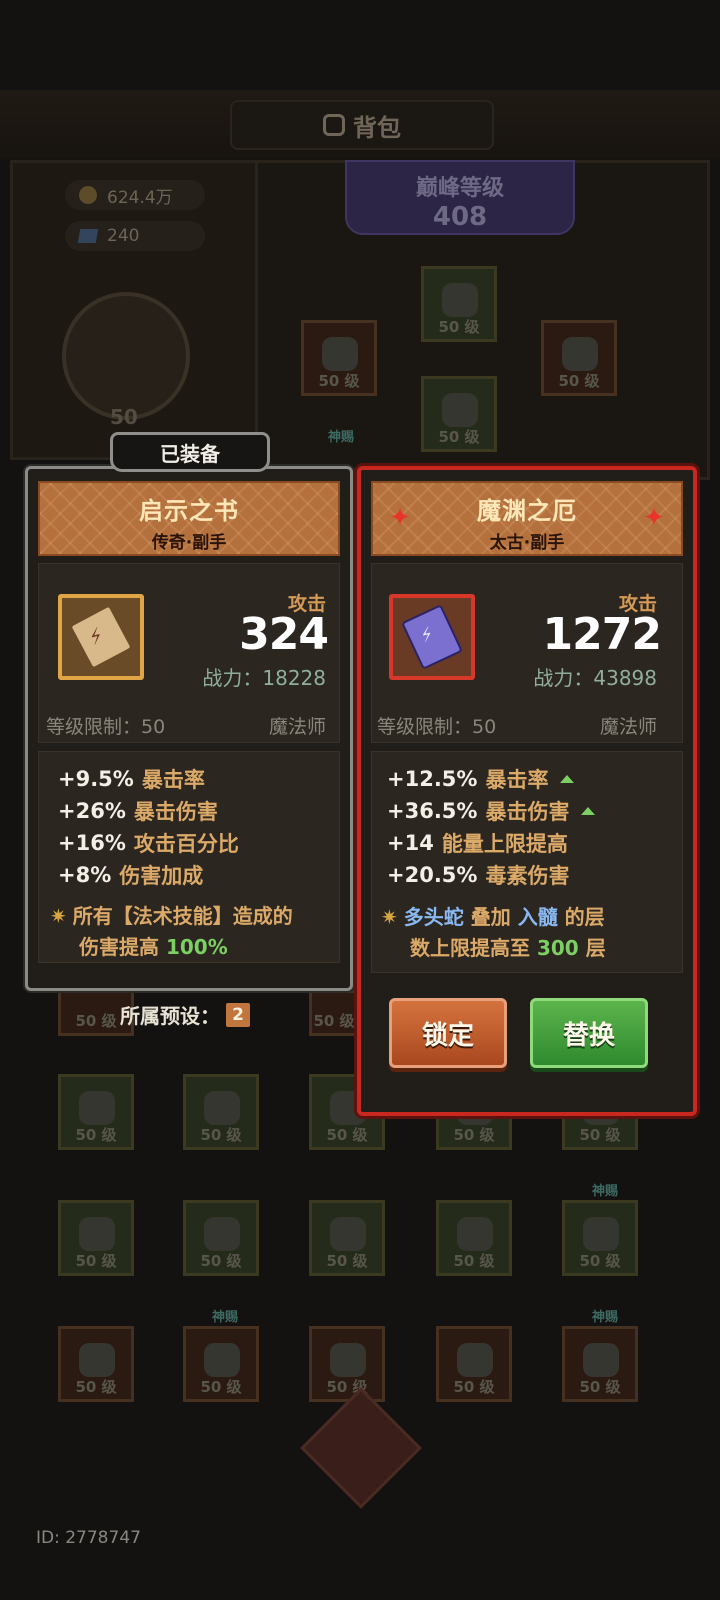 The height and width of the screenshot is (1600, 720). What do you see at coordinates (377, 127) in the screenshot?
I see `bag-title-text: 背包` at bounding box center [377, 127].